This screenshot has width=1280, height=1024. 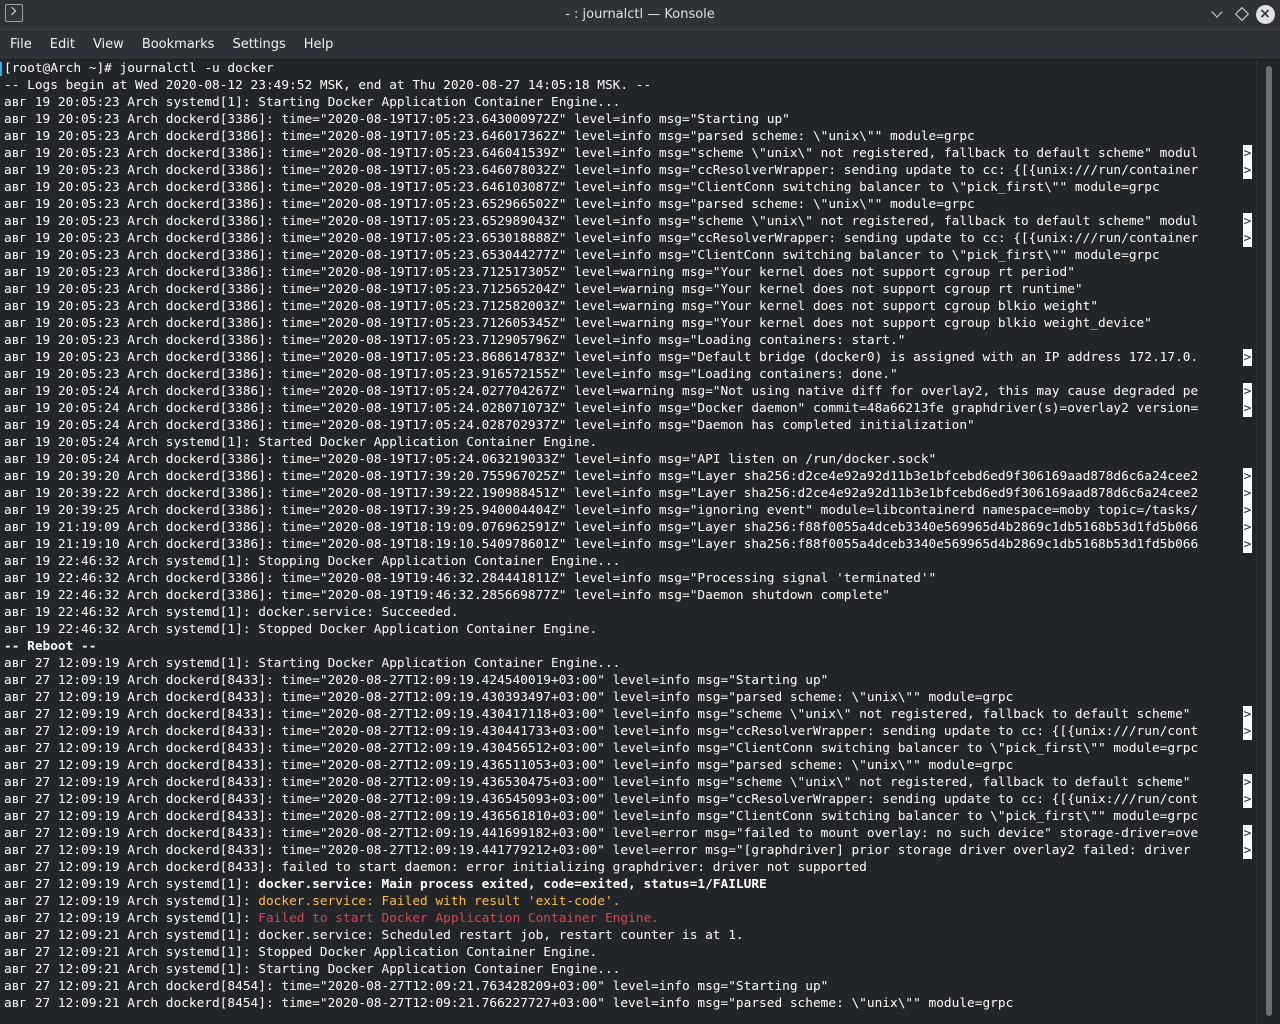 What do you see at coordinates (108, 44) in the screenshot?
I see `menu-view: View` at bounding box center [108, 44].